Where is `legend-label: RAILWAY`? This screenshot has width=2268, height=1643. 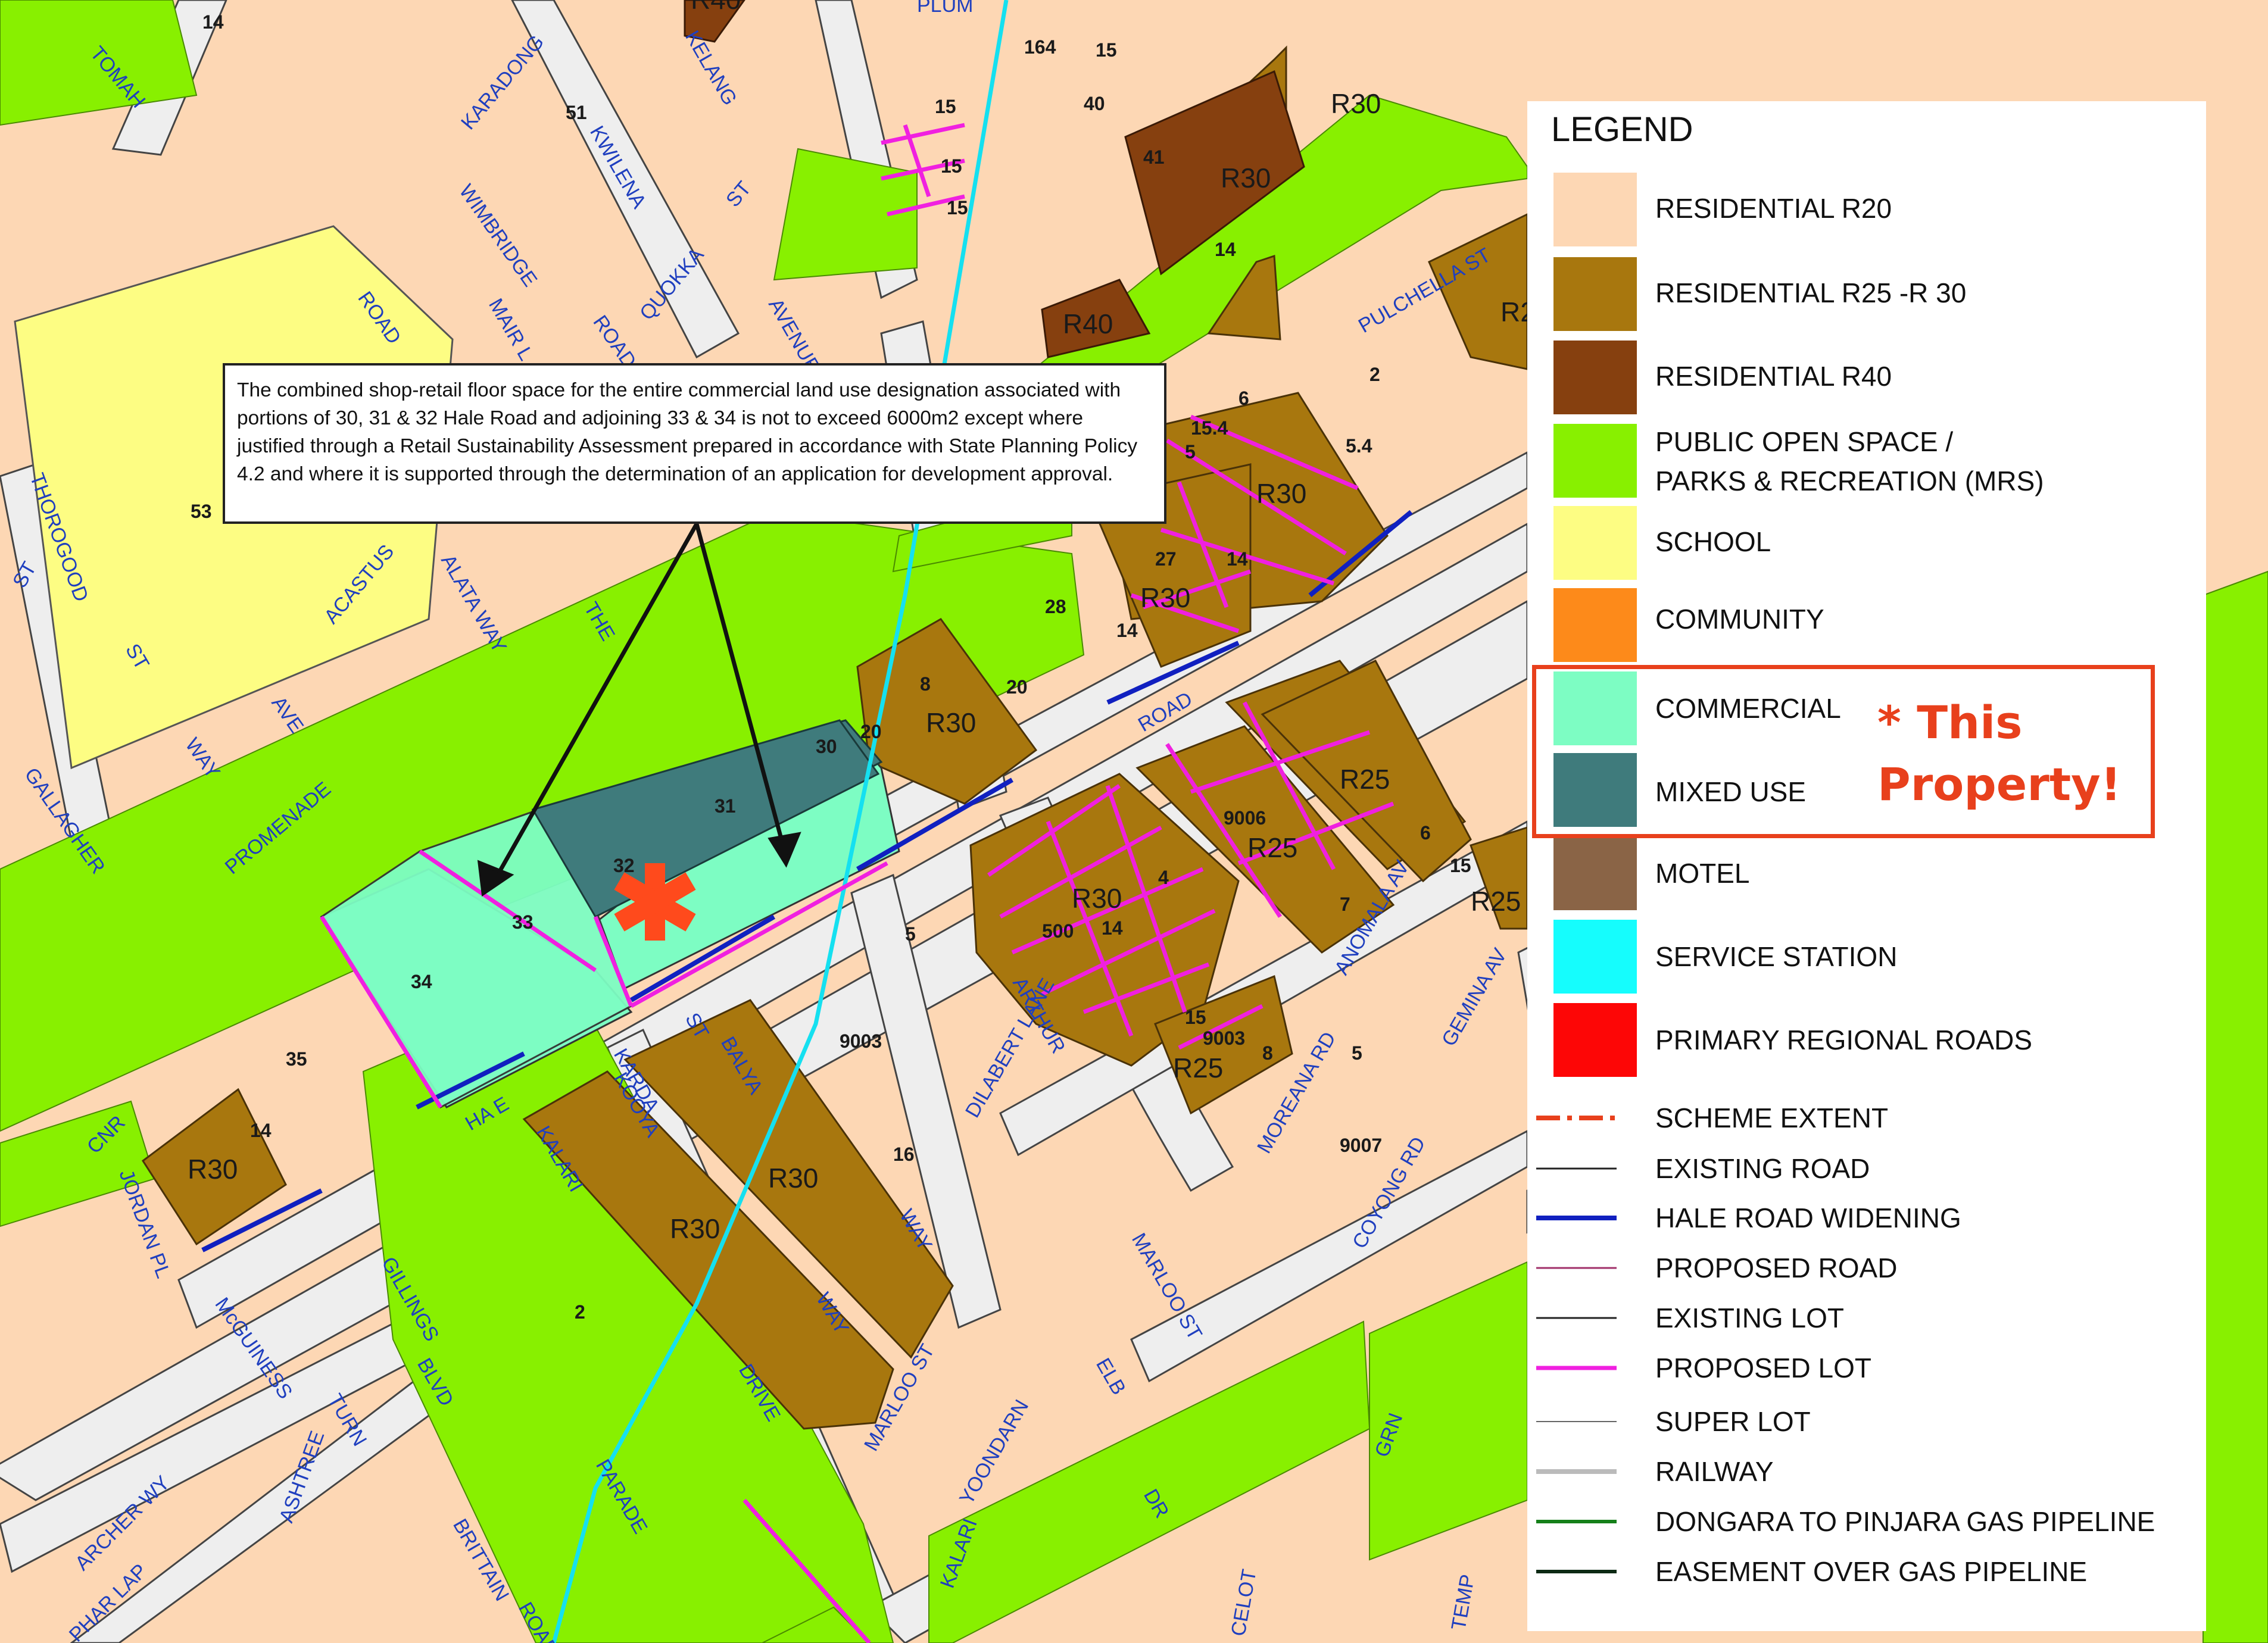
legend-label: RAILWAY is located at coordinates (1714, 1471).